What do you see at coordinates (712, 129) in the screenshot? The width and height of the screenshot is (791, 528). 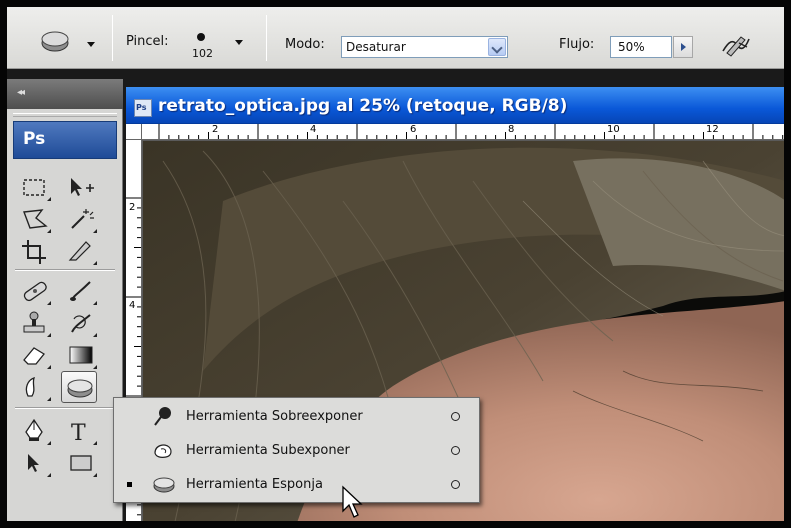 I see `ruler-label: 12` at bounding box center [712, 129].